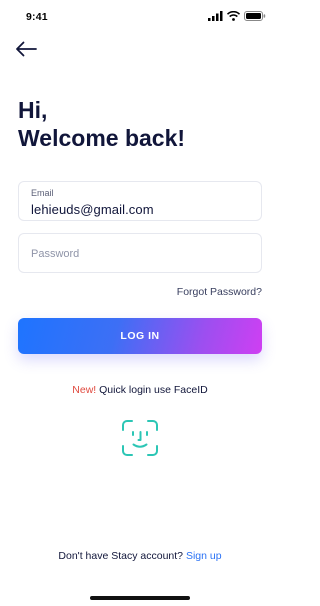  Describe the element at coordinates (102, 138) in the screenshot. I see `welcome-line: Welcome back!` at that location.